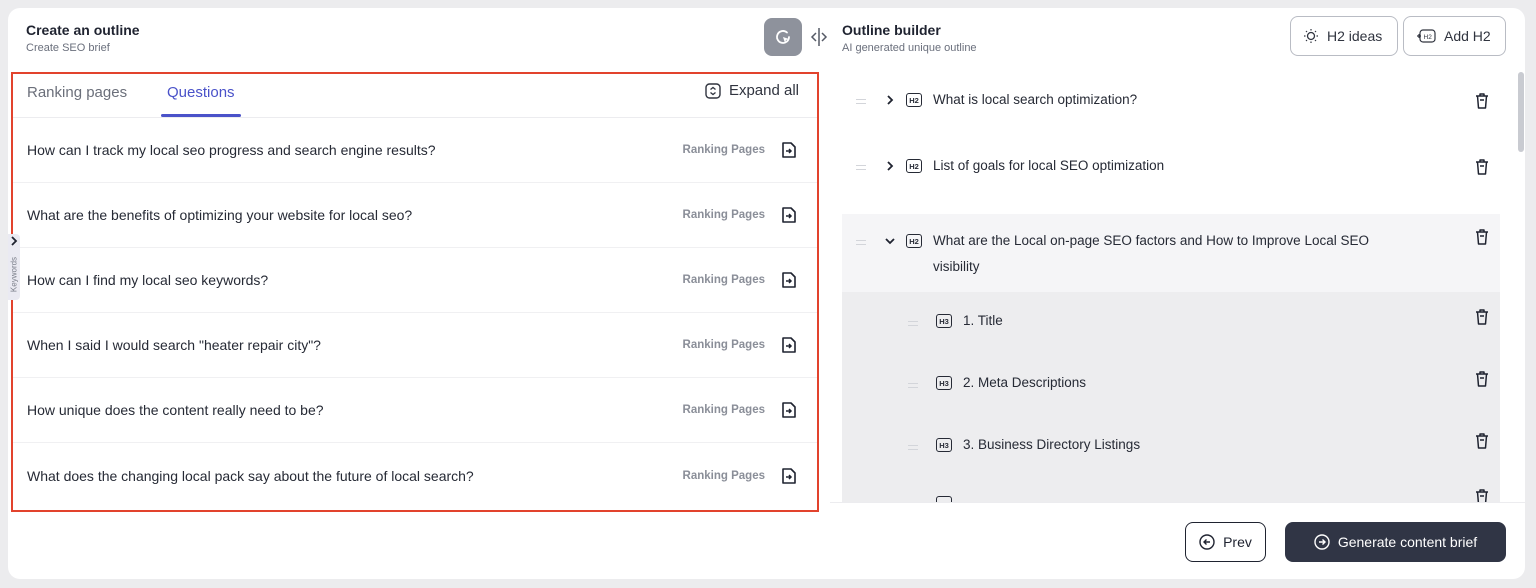 The width and height of the screenshot is (1536, 588). Describe the element at coordinates (1171, 490) in the screenshot. I see `outline-h3-item-partial` at that location.